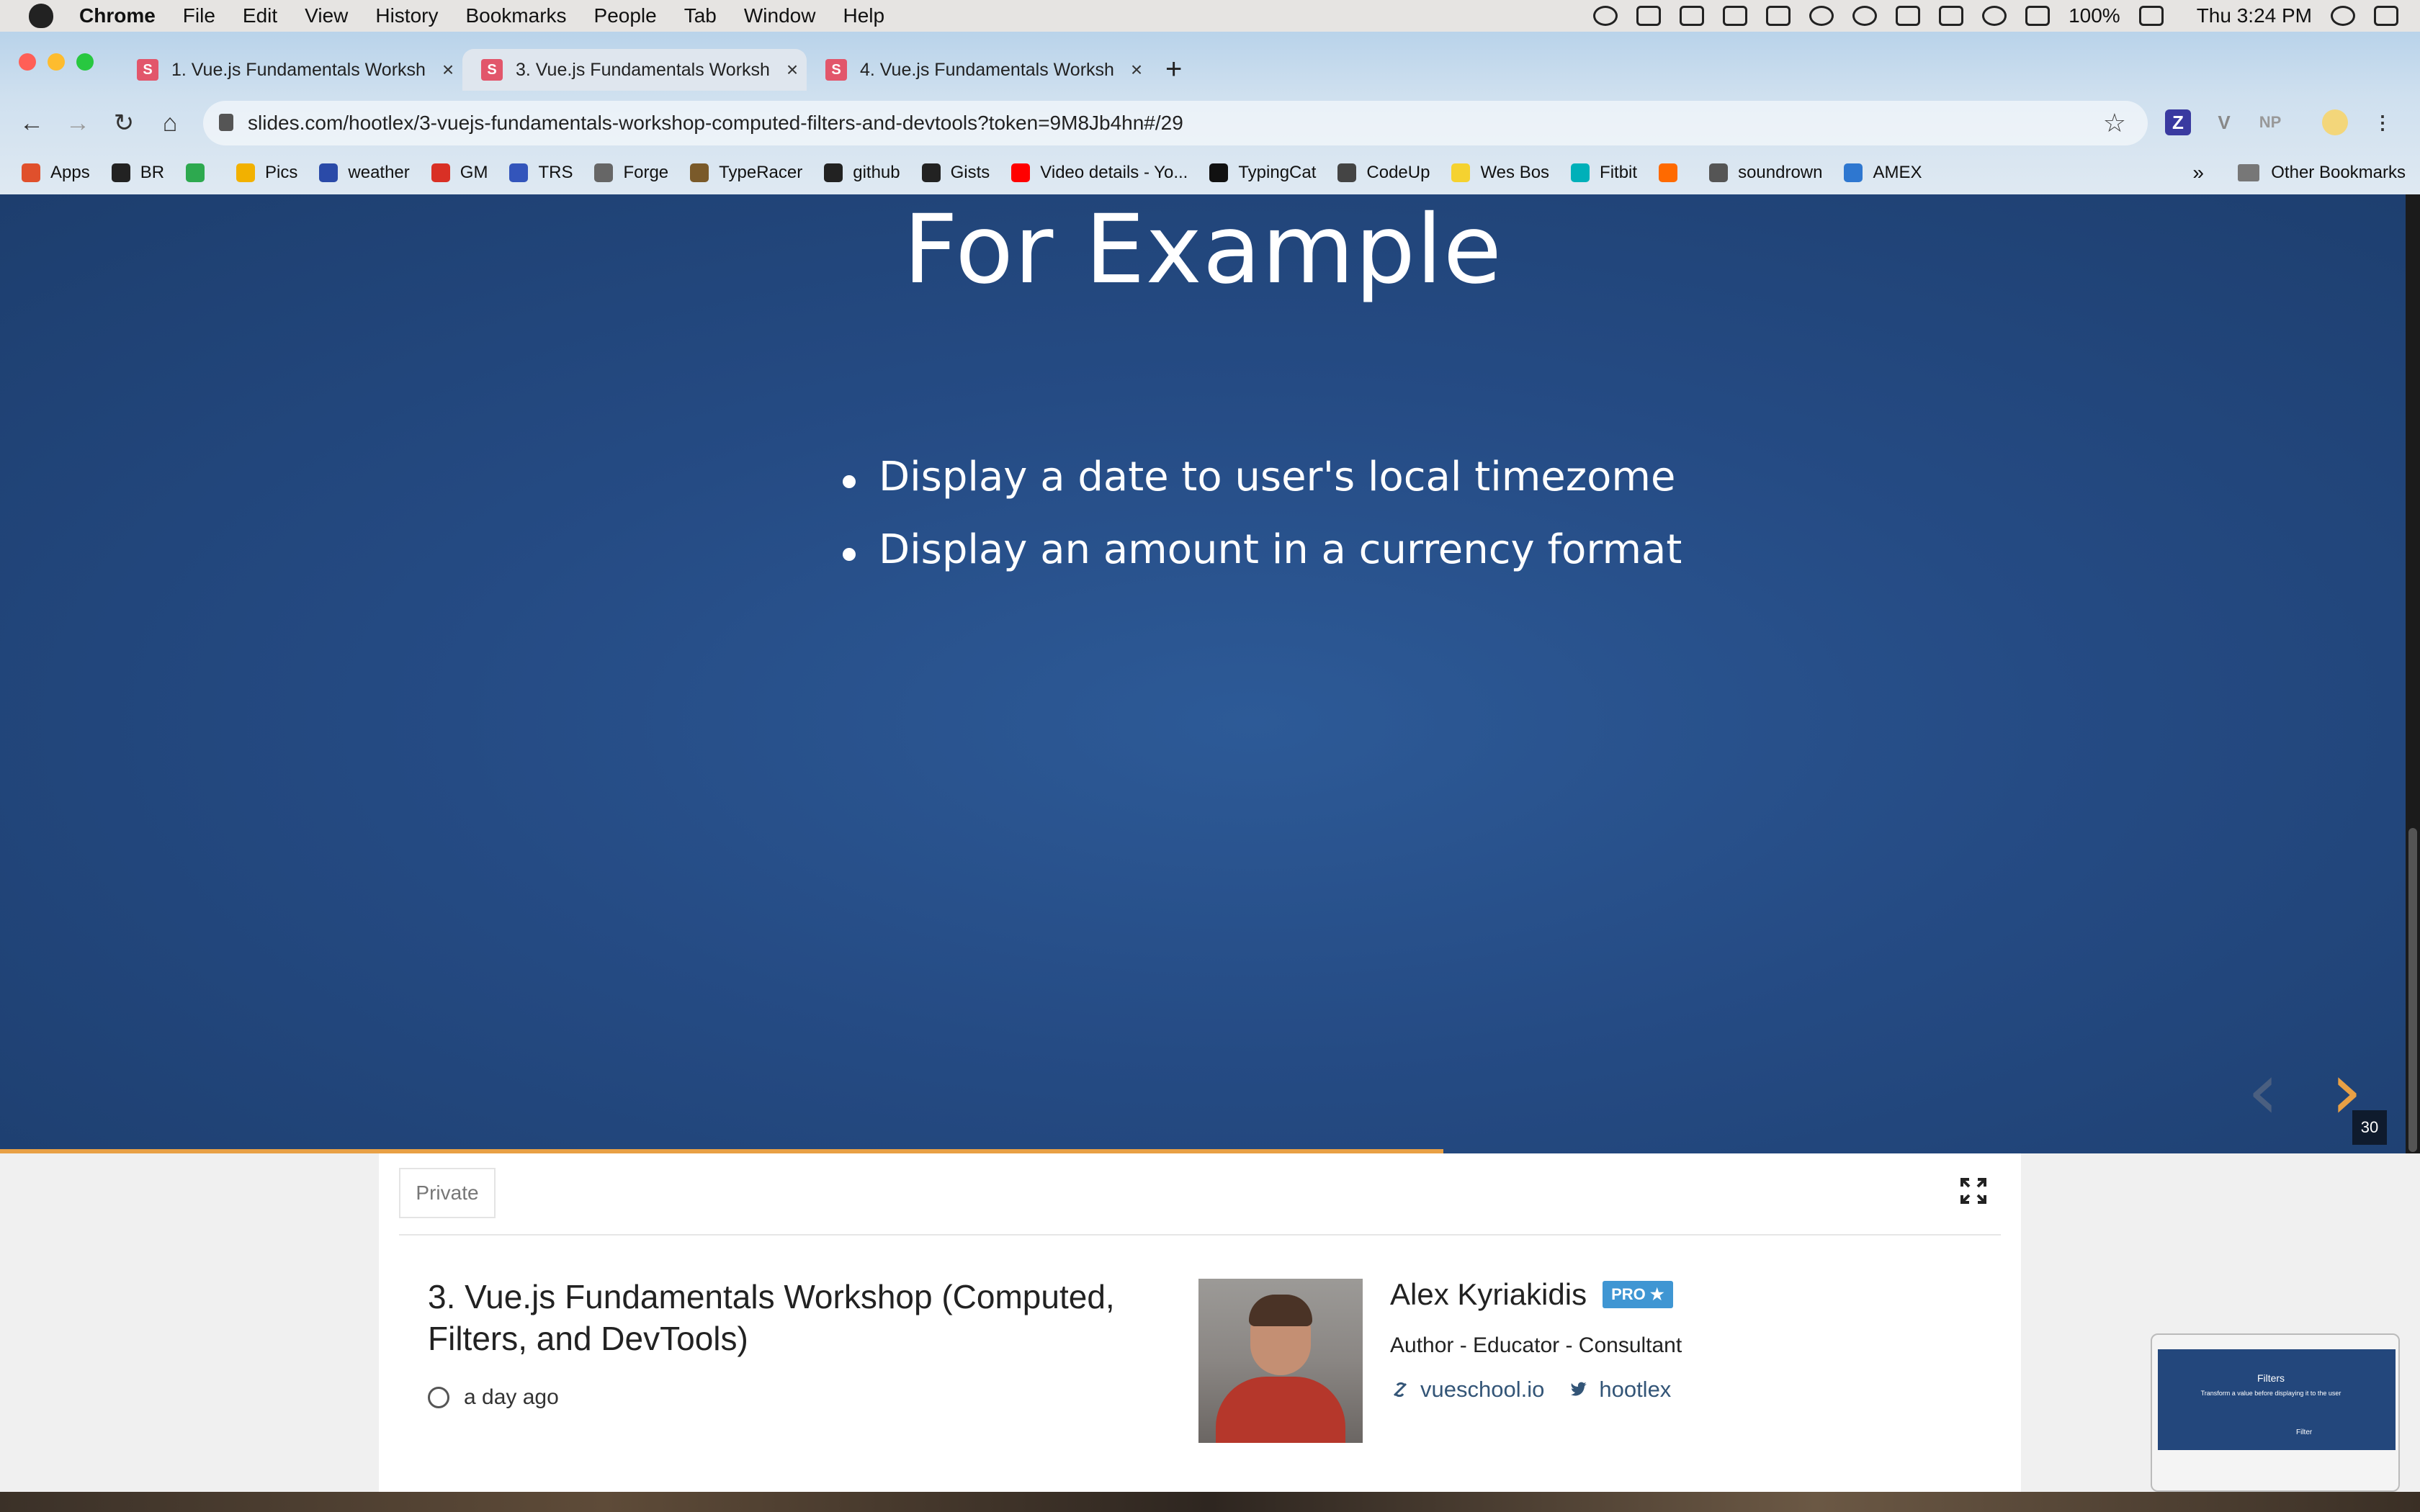 This screenshot has width=2420, height=1512. What do you see at coordinates (2413, 673) in the screenshot?
I see `page-scrollbar` at bounding box center [2413, 673].